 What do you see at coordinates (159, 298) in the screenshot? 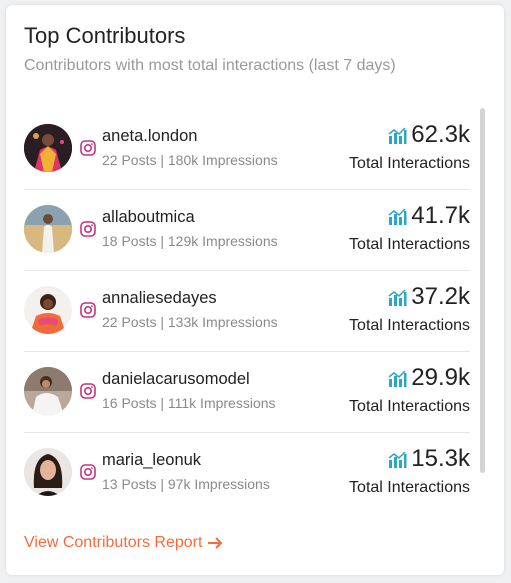
I see `contributor-username: annaliesedayes` at bounding box center [159, 298].